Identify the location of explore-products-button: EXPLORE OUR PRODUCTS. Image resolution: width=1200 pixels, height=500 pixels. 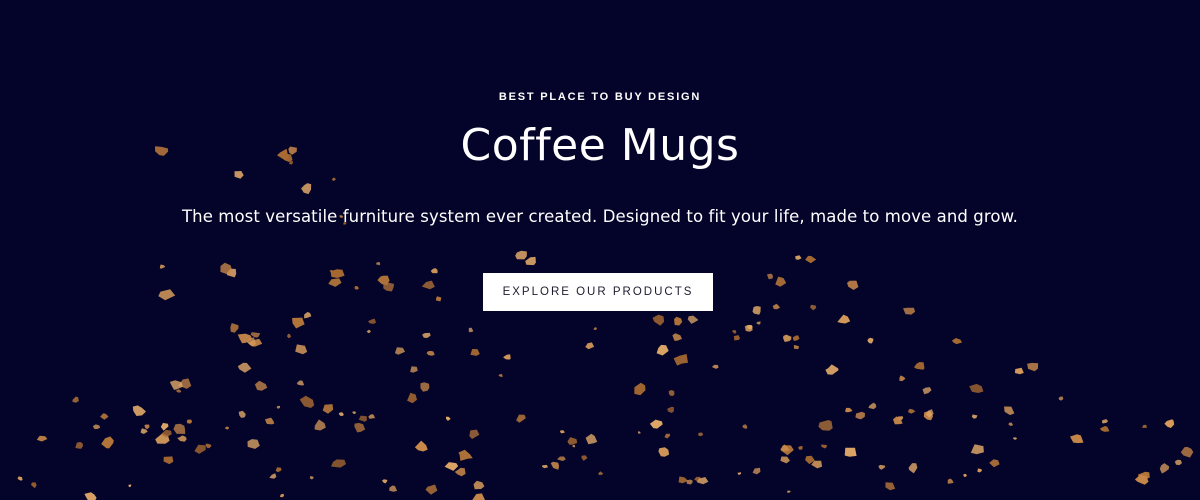
(598, 292).